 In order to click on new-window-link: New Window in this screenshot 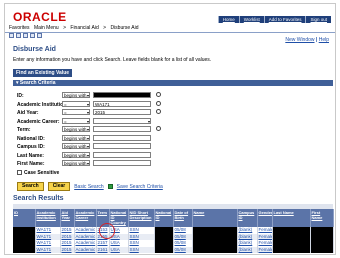, I will do `click(299, 40)`.